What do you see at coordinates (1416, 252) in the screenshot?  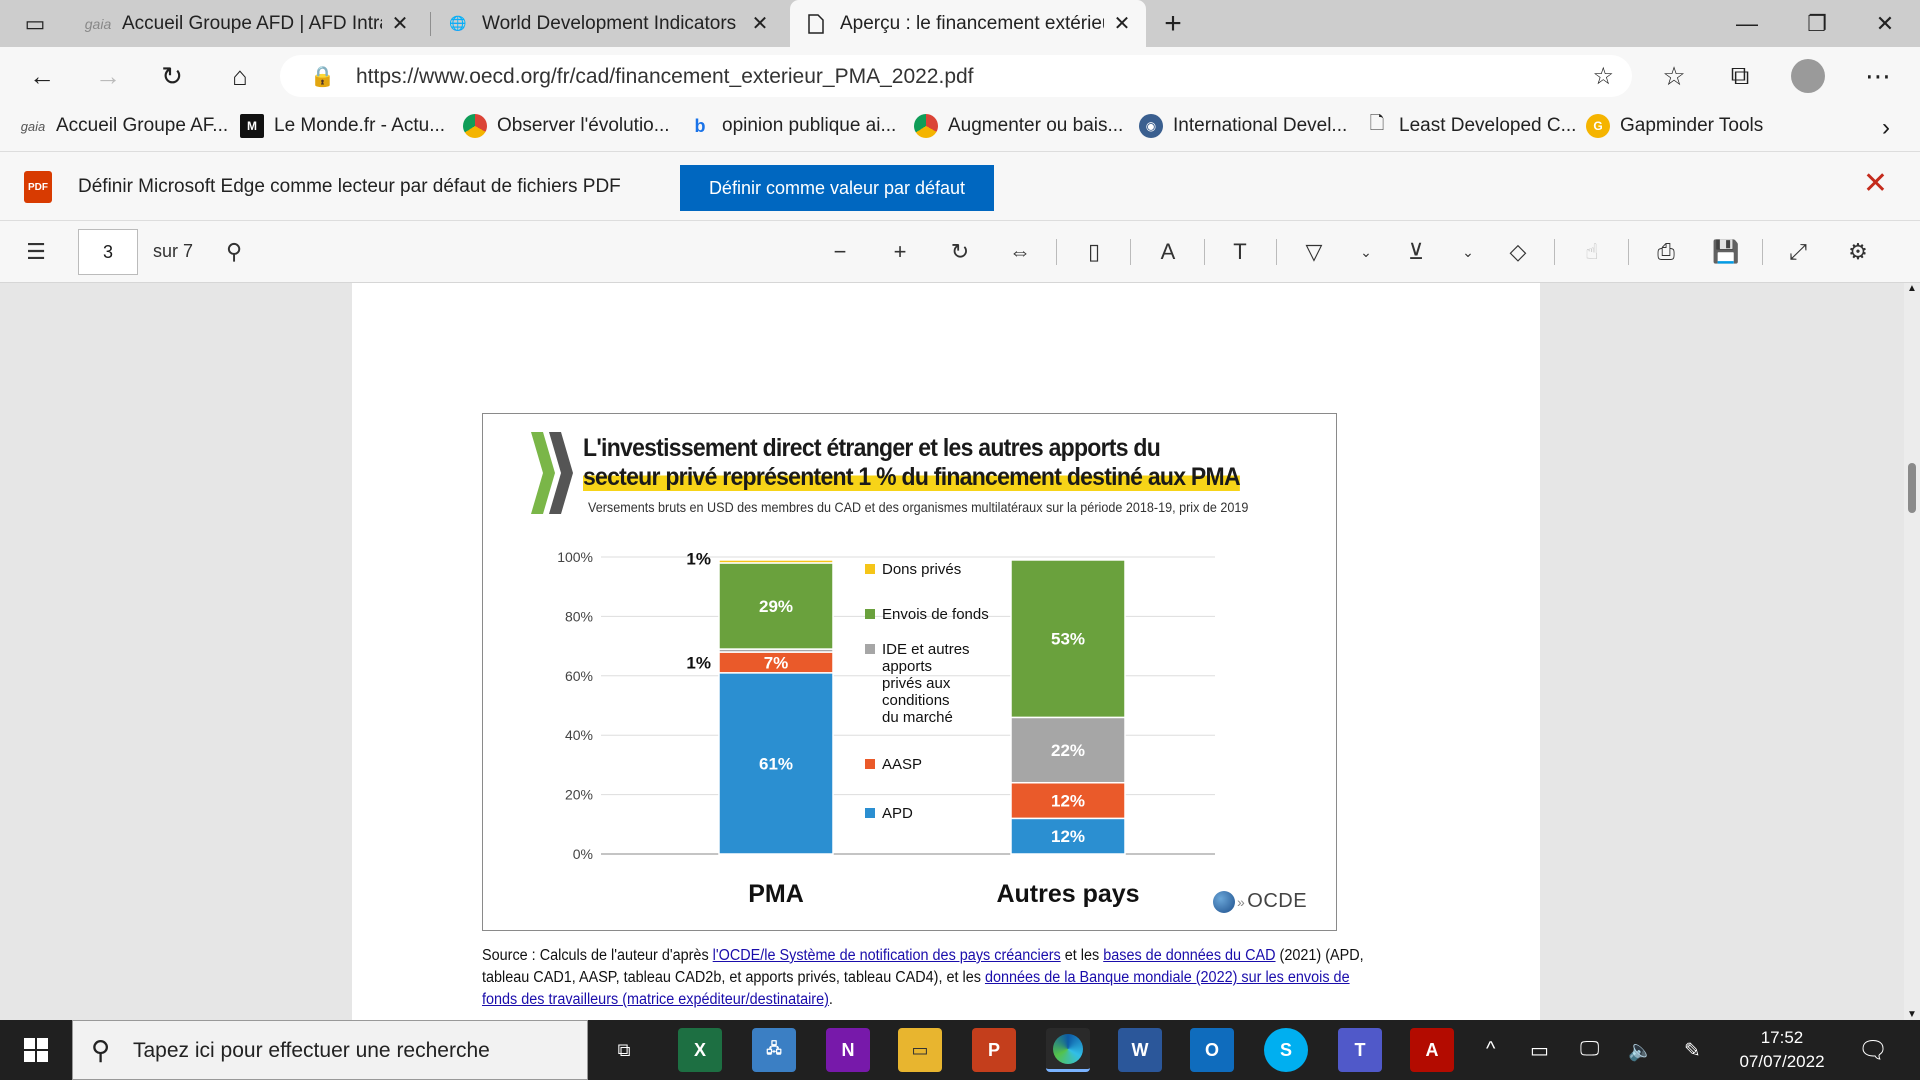 I see `highlight-icon: ⊻` at bounding box center [1416, 252].